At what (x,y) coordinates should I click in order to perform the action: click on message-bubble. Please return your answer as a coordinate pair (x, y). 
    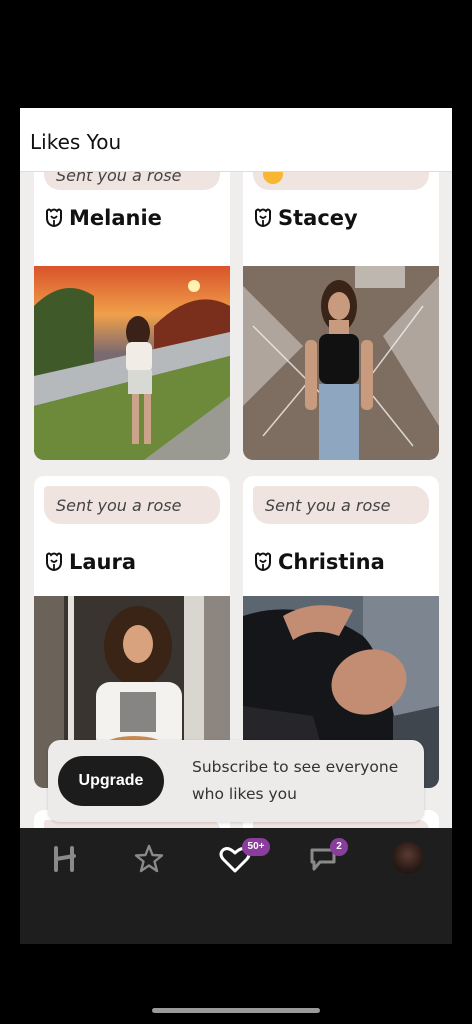
    Looking at the image, I should click on (341, 181).